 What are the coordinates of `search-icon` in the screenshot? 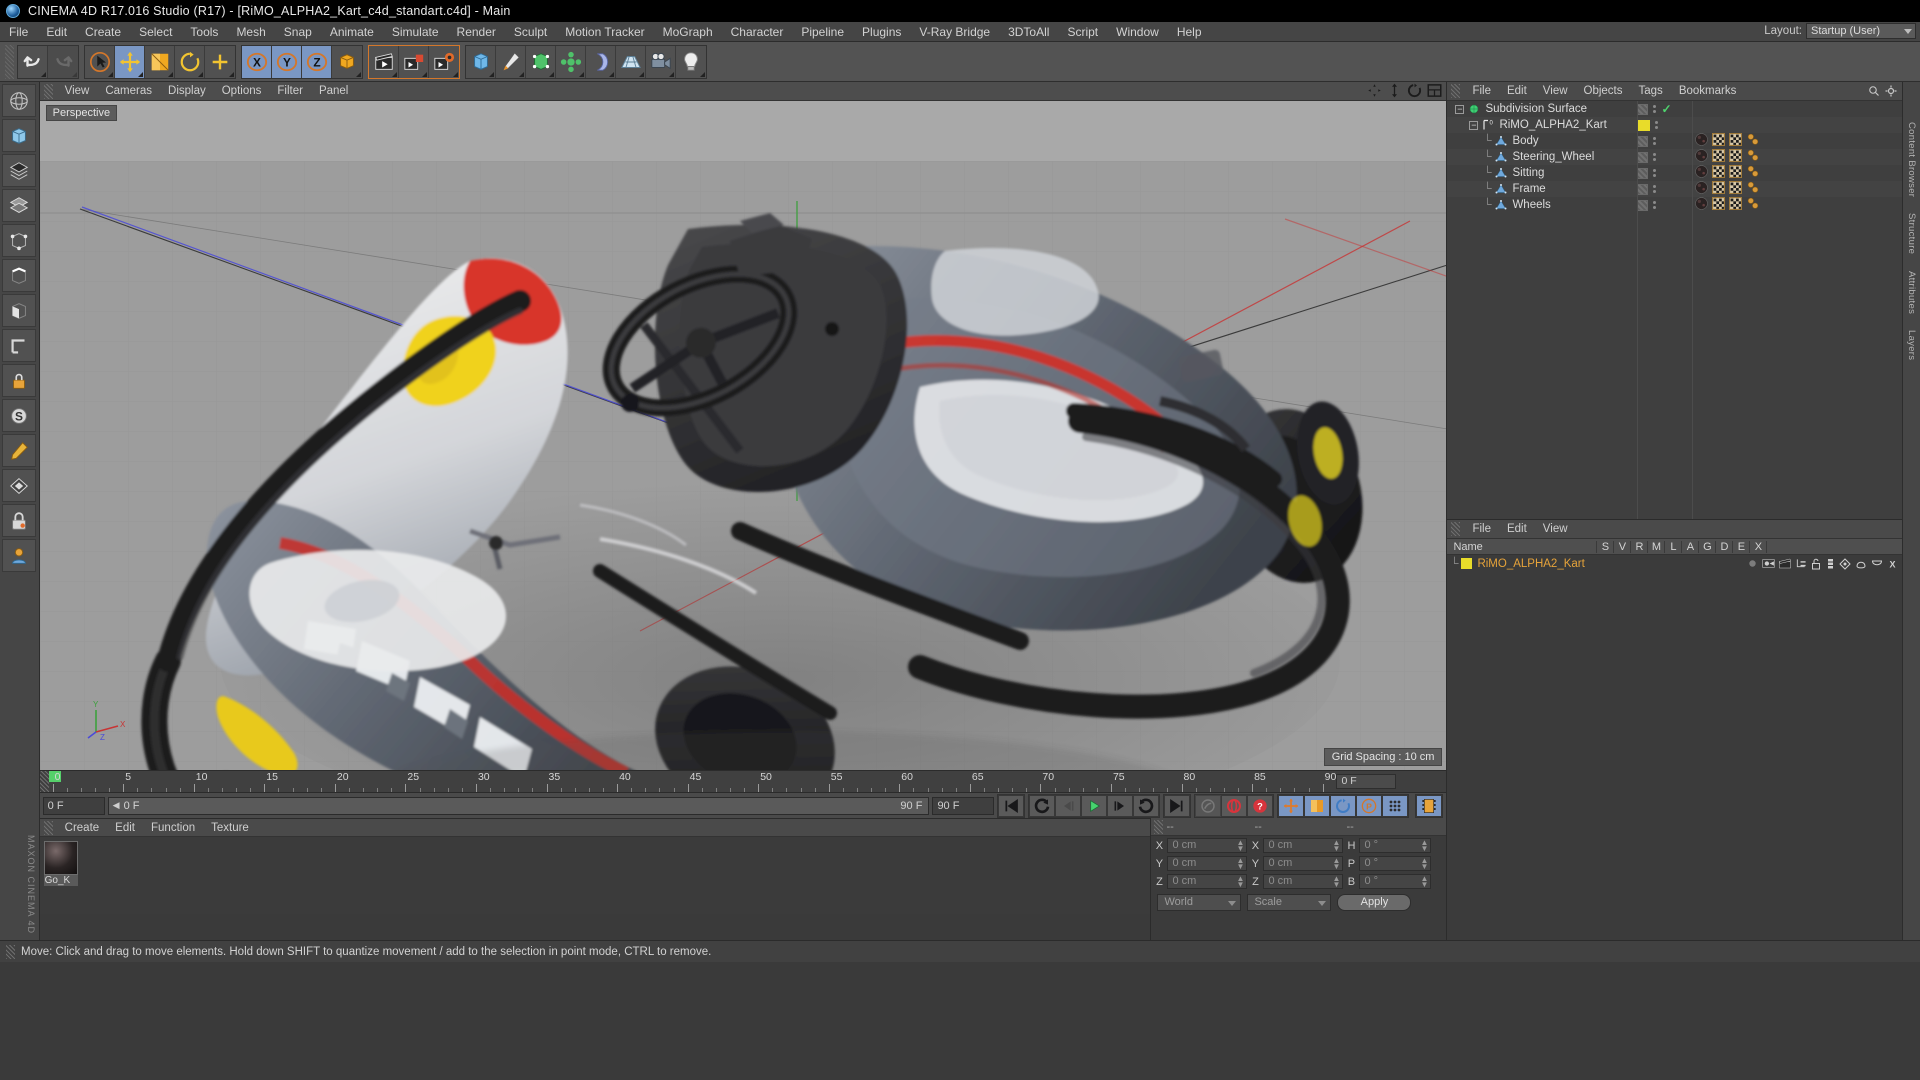 It's located at (1874, 91).